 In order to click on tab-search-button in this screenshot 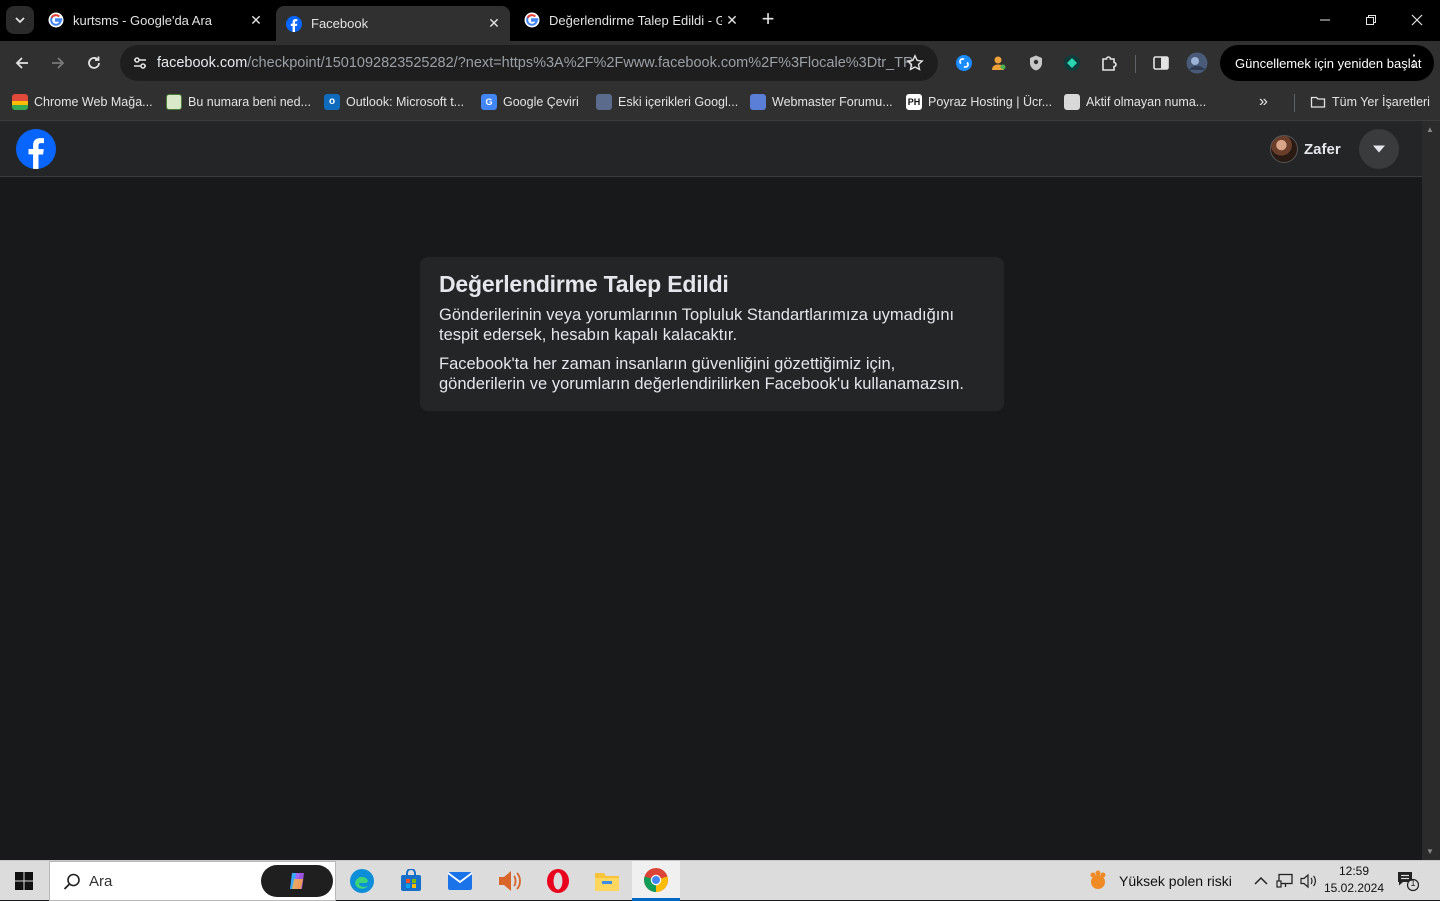, I will do `click(20, 20)`.